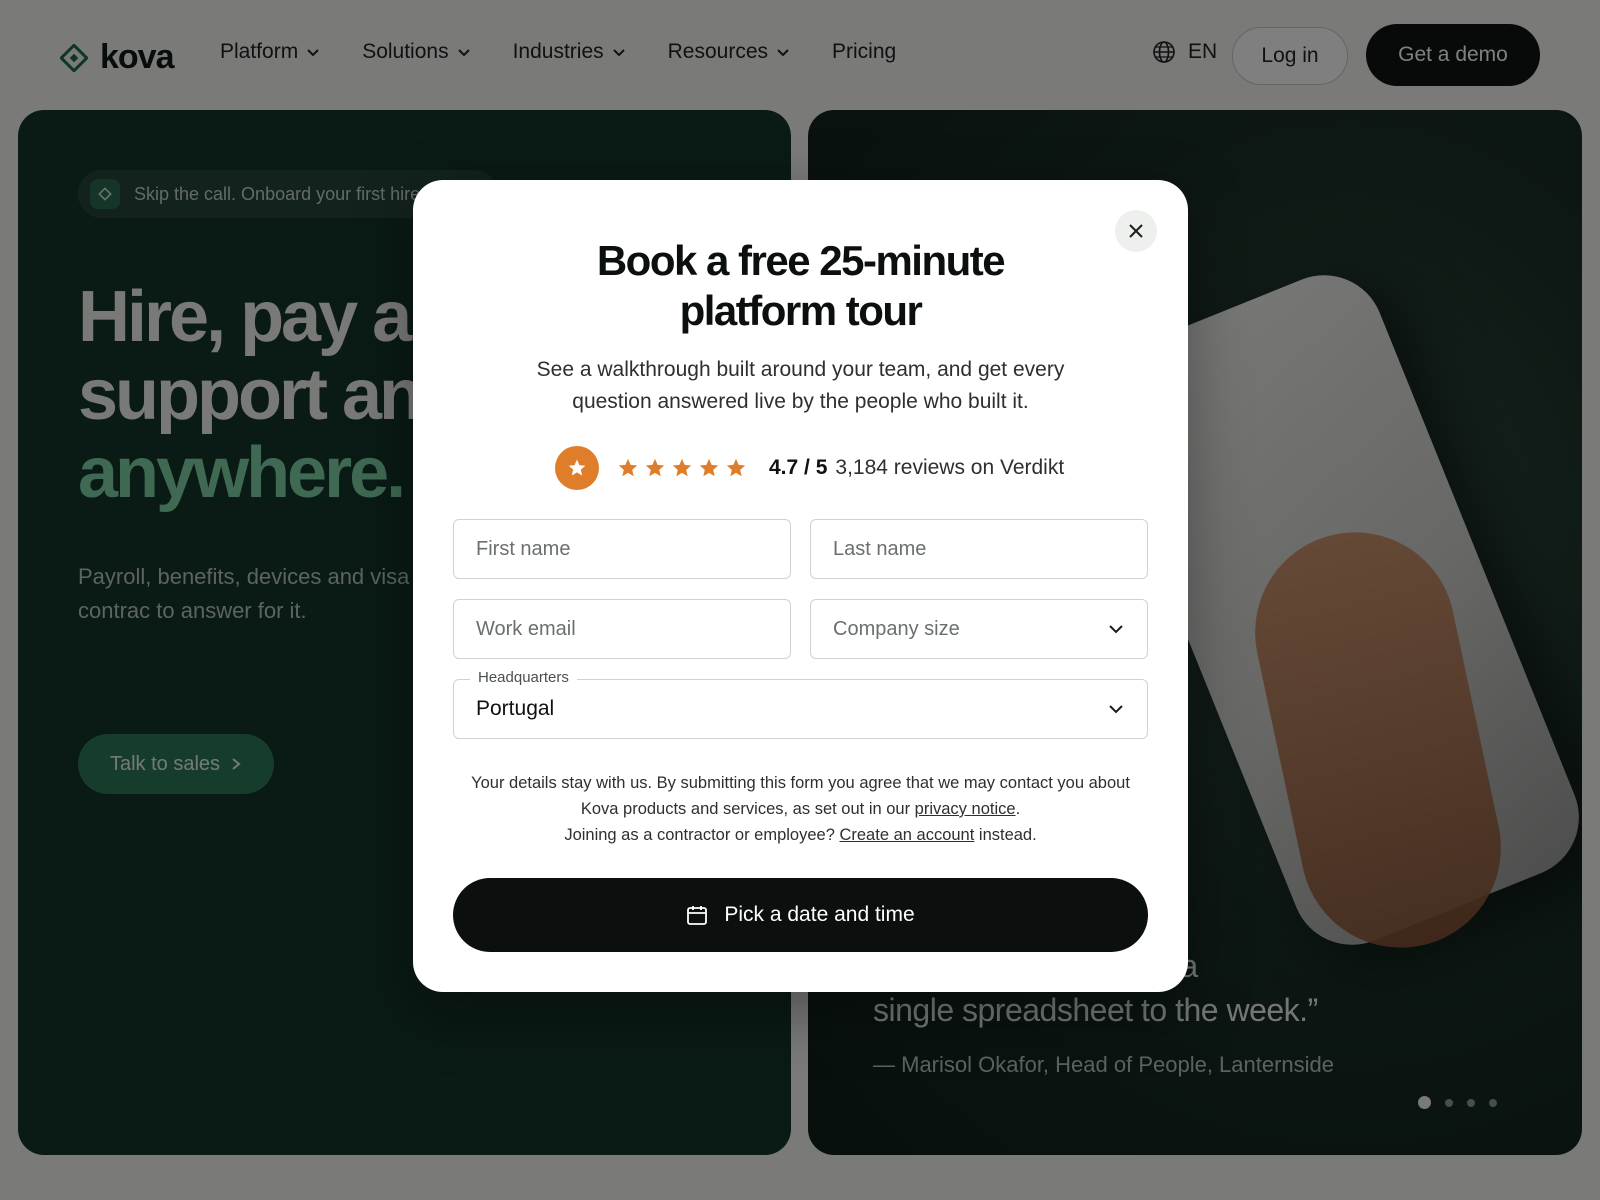 Image resolution: width=1600 pixels, height=1200 pixels. Describe the element at coordinates (1005, 835) in the screenshot. I see `contractor-text-end: instead.` at that location.